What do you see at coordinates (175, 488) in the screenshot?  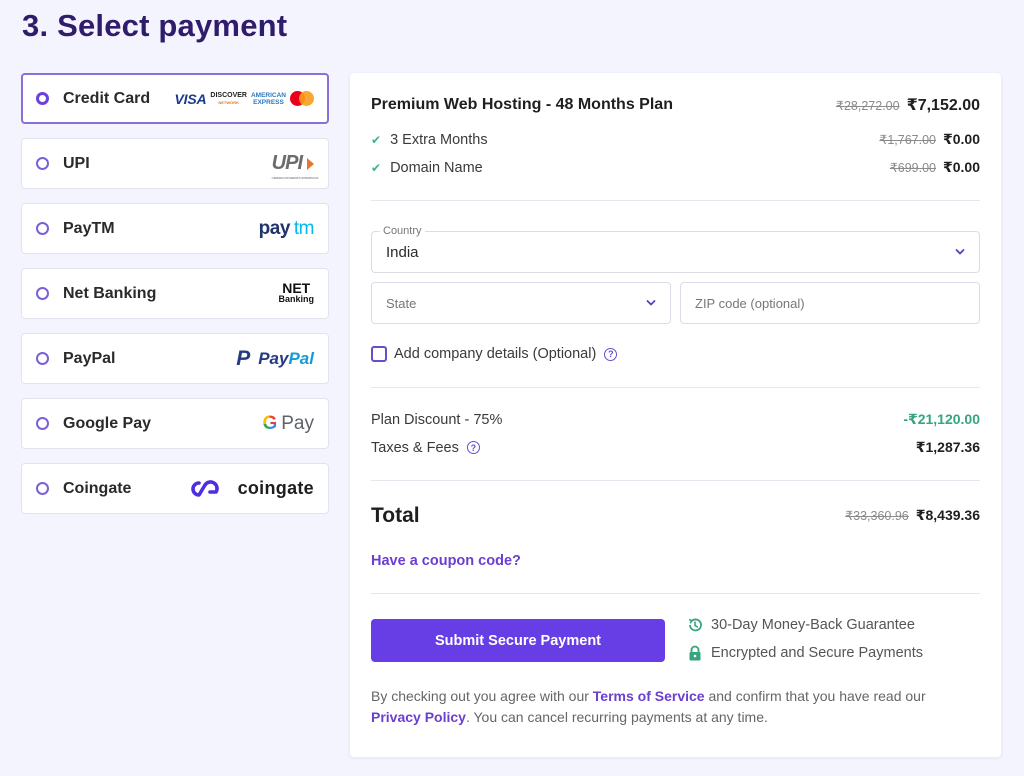 I see `payment-method-coingate: Coingate coingate` at bounding box center [175, 488].